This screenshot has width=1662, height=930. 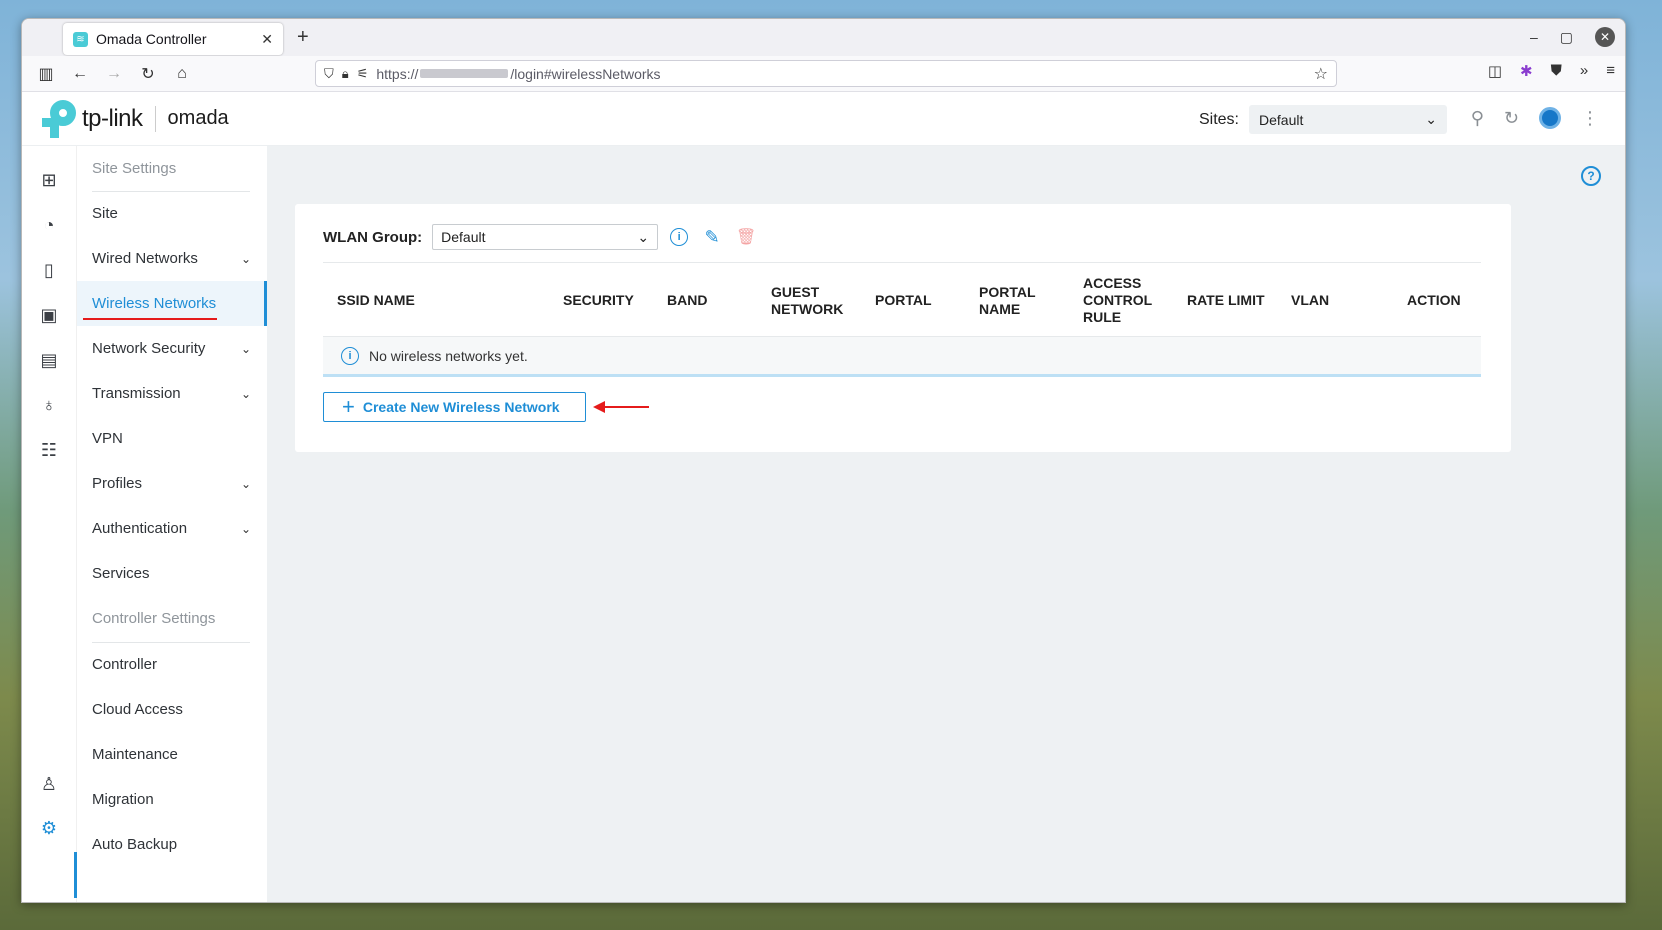 I want to click on column-header: RATE LIMIT, so click(x=1226, y=300).